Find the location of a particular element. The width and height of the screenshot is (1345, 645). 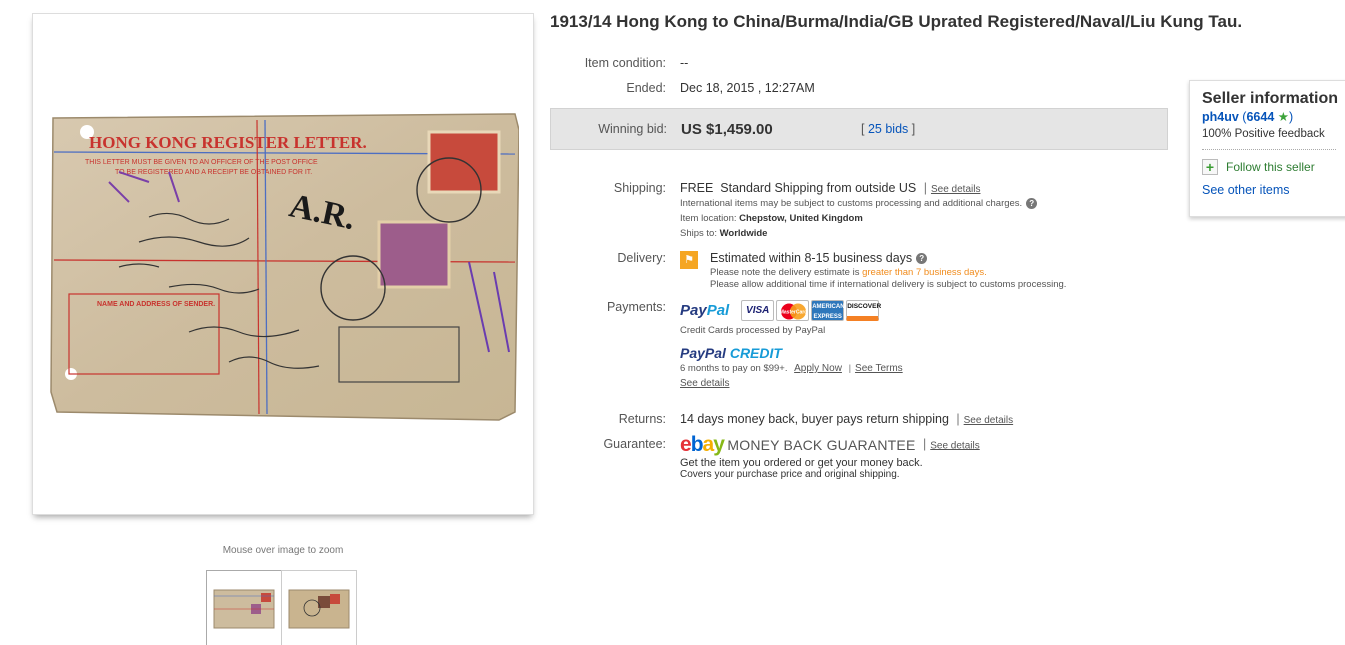

seller-info-heading: Seller information is located at coordinates (1270, 98).